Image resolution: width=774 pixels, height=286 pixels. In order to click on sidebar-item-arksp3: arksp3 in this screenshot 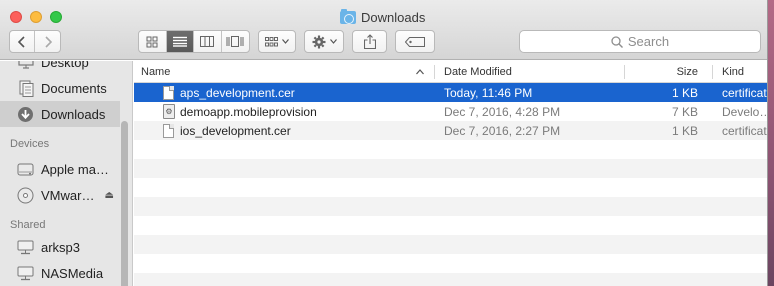, I will do `click(60, 247)`.